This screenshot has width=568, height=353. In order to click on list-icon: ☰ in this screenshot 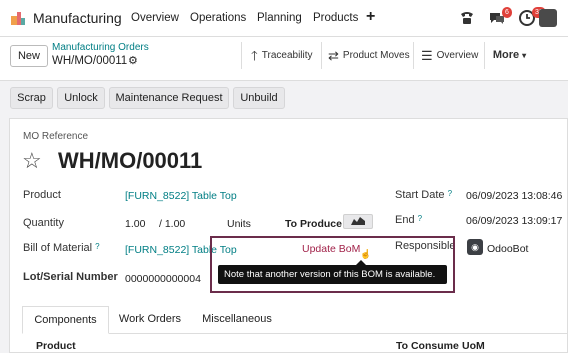, I will do `click(427, 55)`.